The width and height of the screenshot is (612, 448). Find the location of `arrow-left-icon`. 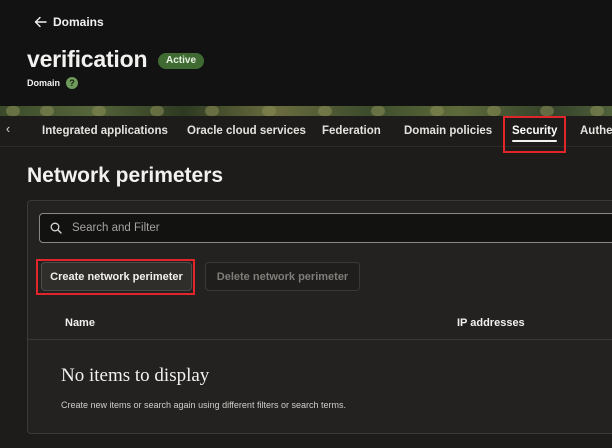

arrow-left-icon is located at coordinates (40, 22).